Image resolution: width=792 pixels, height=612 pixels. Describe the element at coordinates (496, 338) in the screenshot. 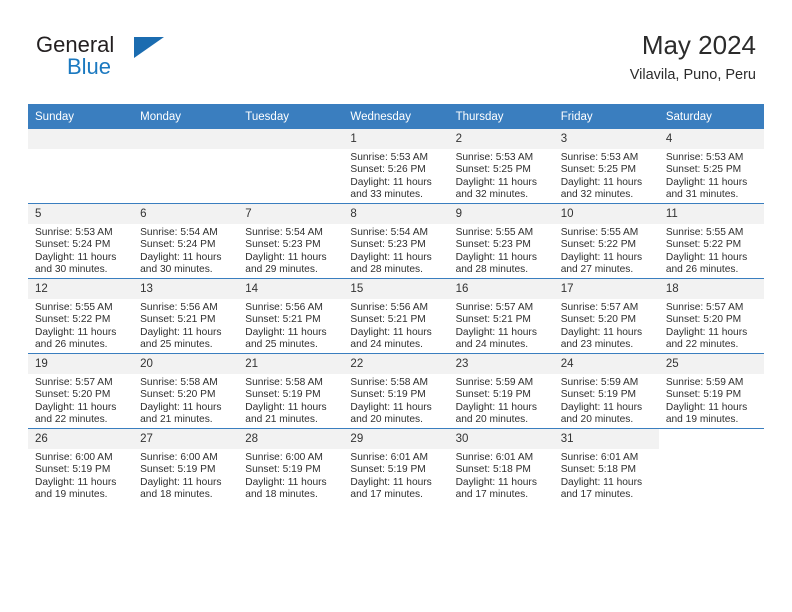

I see `daylight-text: Daylight: 11 hours and 24 minutes.` at that location.